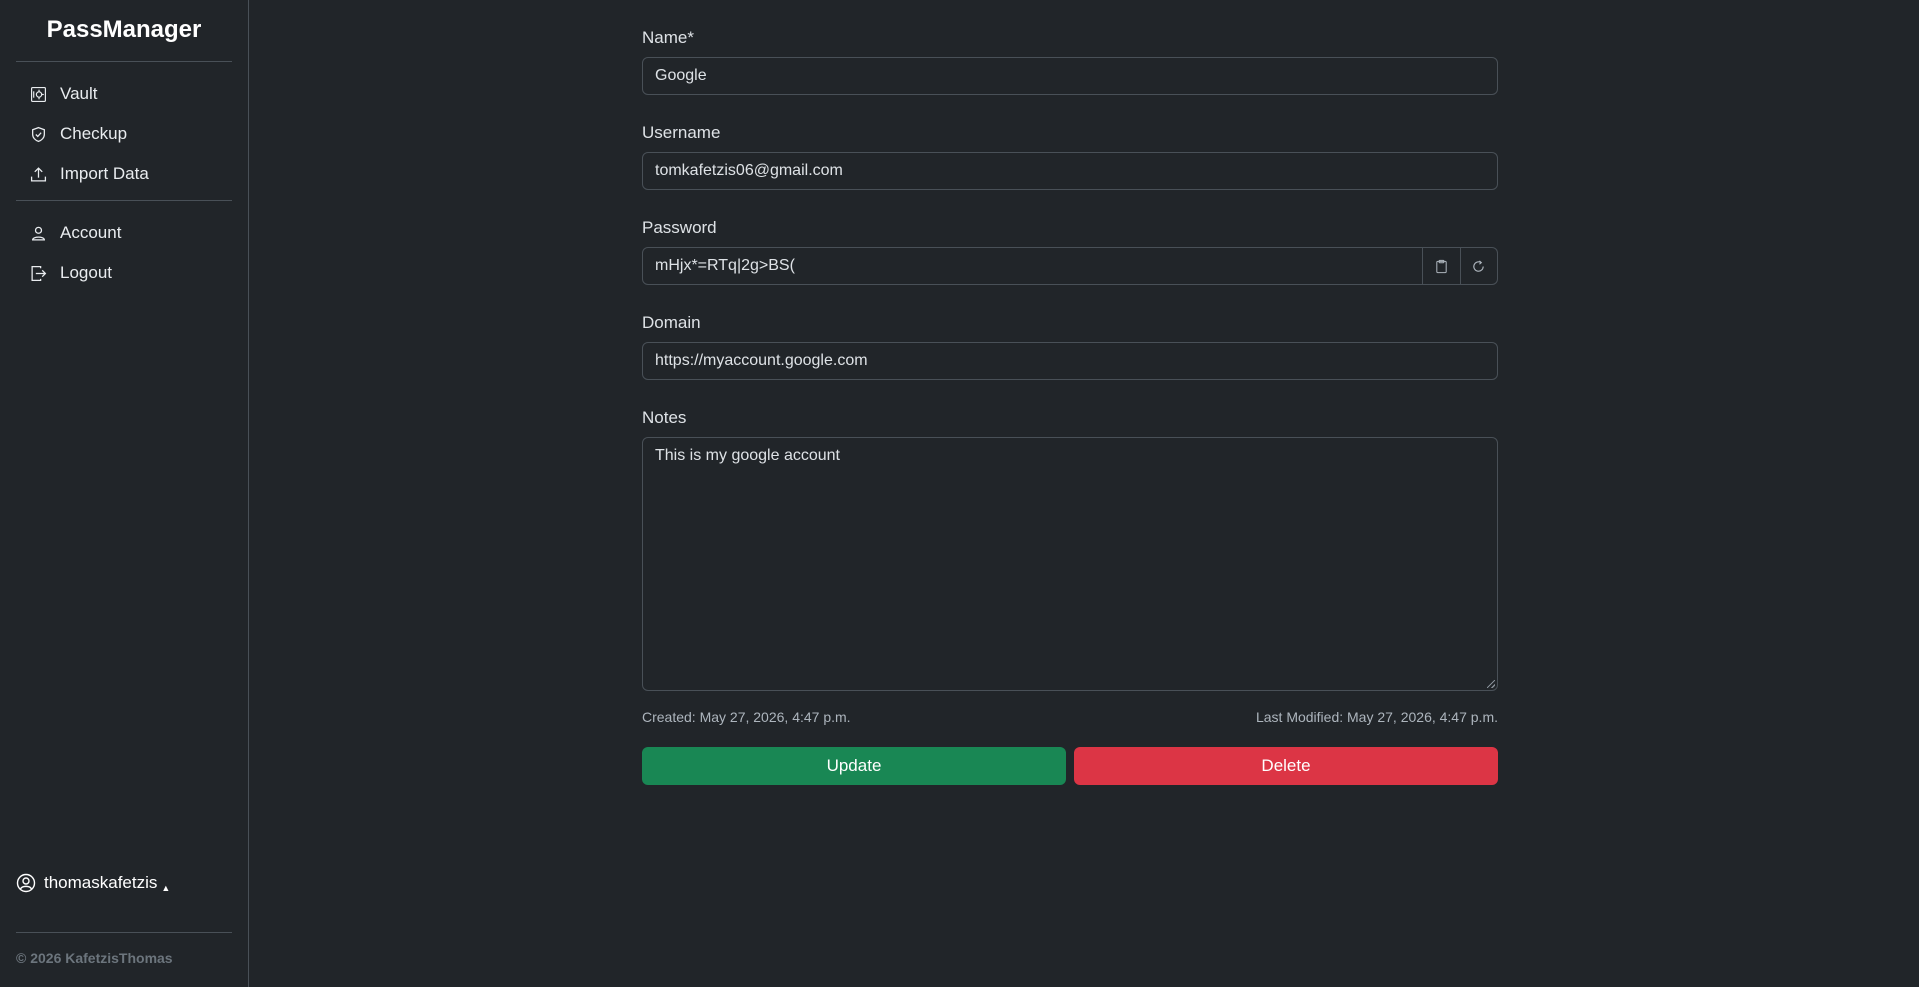 This screenshot has width=1919, height=987. Describe the element at coordinates (38, 134) in the screenshot. I see `shield-check-icon` at that location.